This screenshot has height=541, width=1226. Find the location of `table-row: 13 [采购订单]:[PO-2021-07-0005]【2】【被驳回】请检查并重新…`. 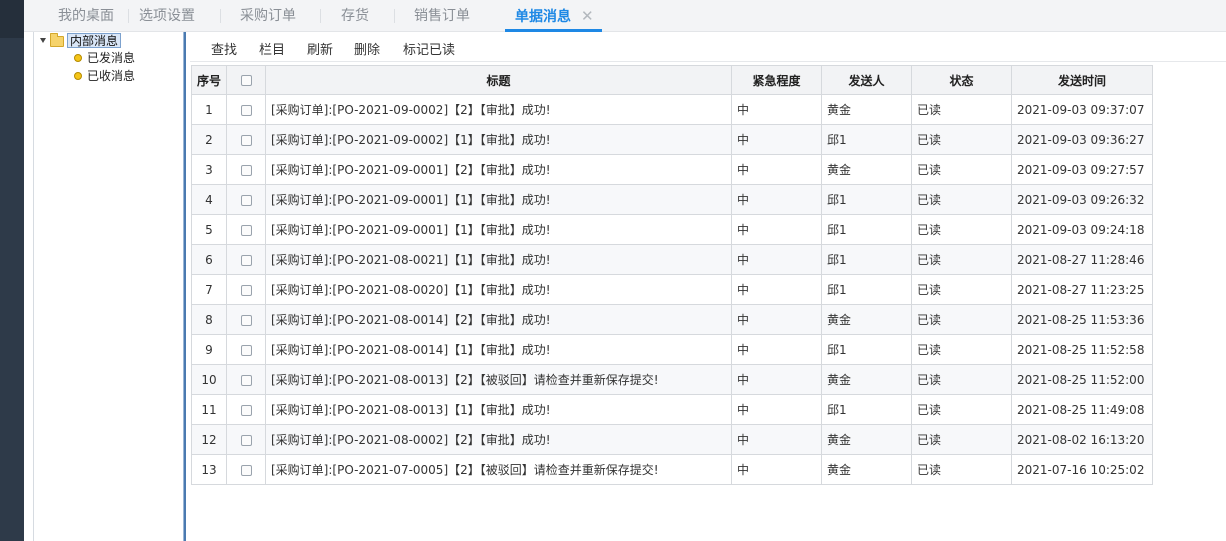

table-row: 13 [采购订单]:[PO-2021-07-0005]【2】【被驳回】请检查并重新… is located at coordinates (672, 469).